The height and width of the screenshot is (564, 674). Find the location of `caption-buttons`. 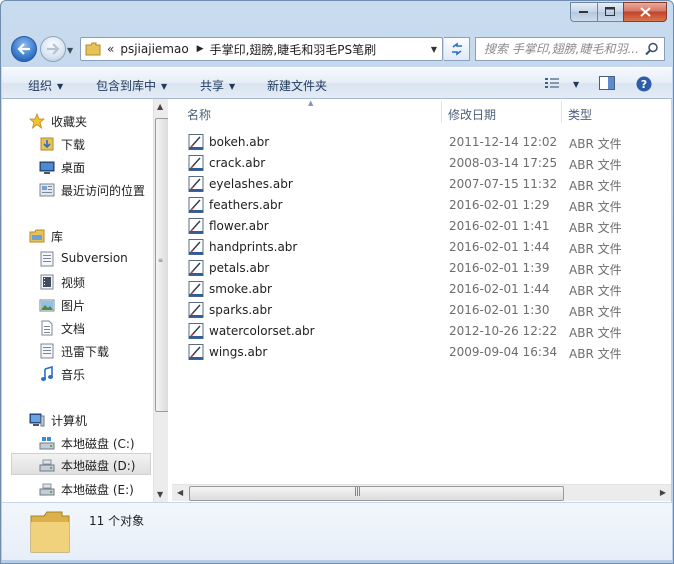

caption-buttons is located at coordinates (618, 12).